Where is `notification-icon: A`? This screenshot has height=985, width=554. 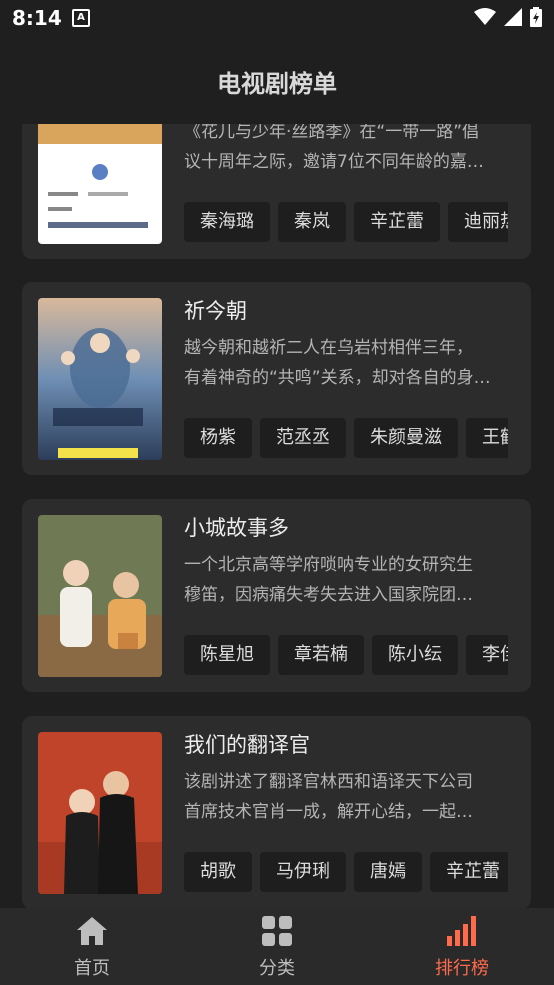 notification-icon: A is located at coordinates (81, 18).